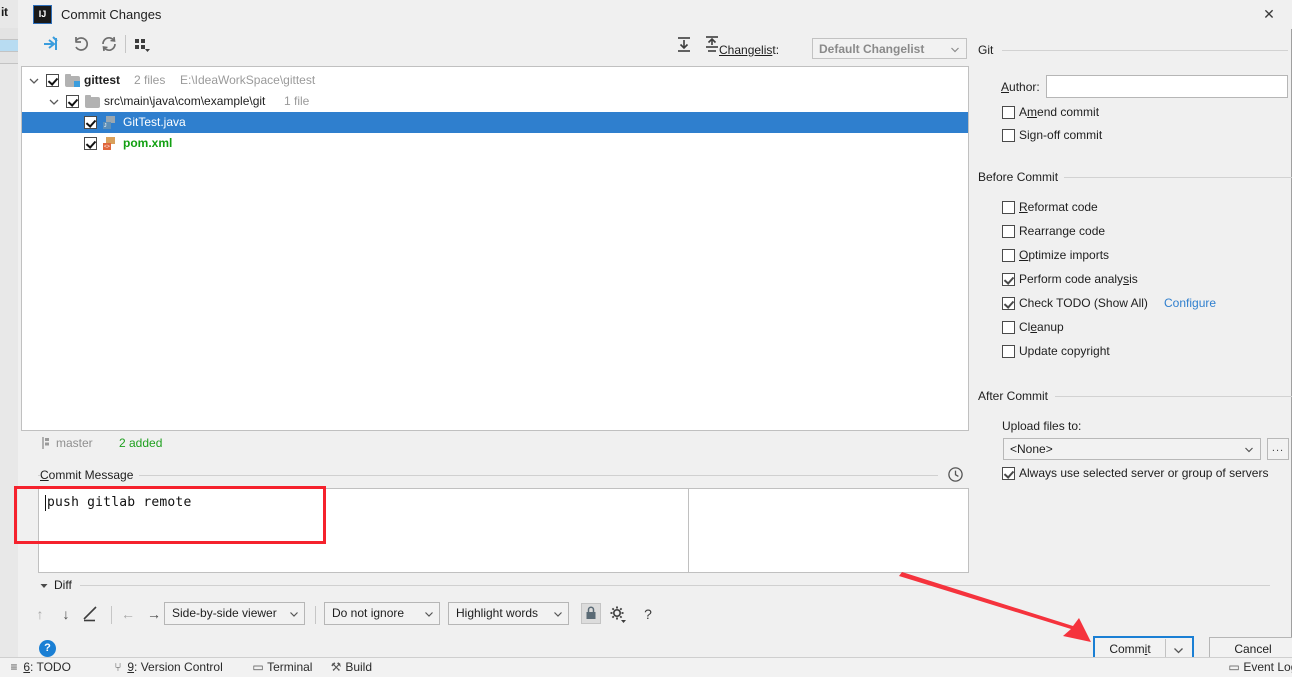 The image size is (1292, 677). Describe the element at coordinates (1260, 667) in the screenshot. I see `statusbar-event-log: ▭ Event Log` at that location.